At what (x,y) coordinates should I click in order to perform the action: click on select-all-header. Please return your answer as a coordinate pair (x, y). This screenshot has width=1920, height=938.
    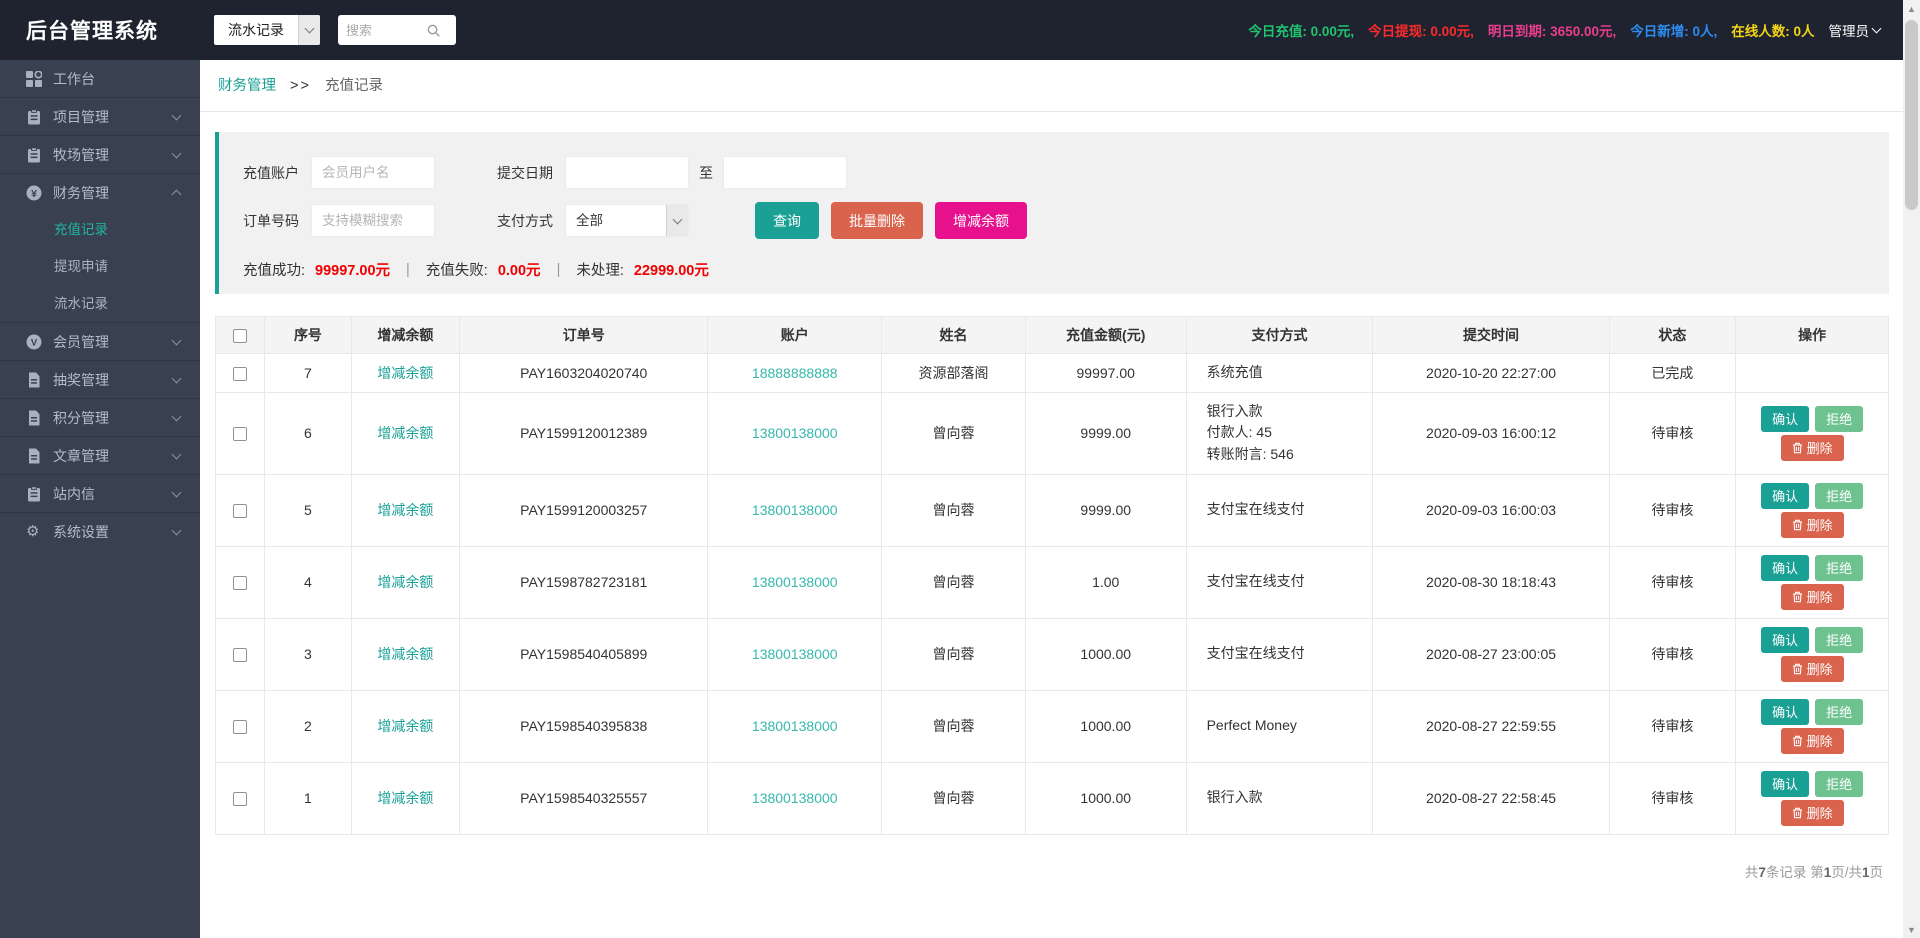
    Looking at the image, I should click on (240, 335).